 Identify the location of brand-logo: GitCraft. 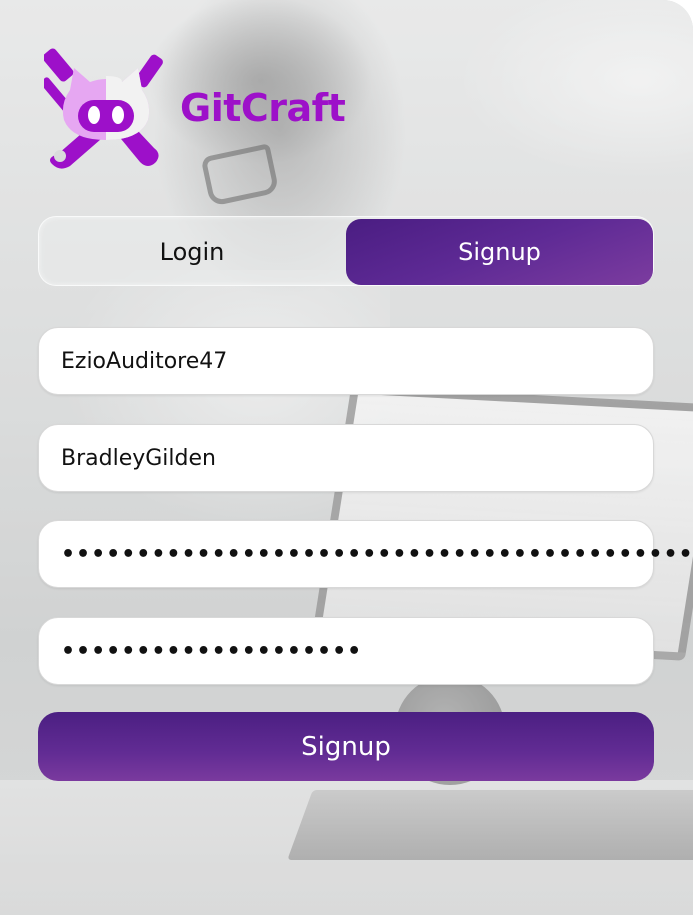
(195, 108).